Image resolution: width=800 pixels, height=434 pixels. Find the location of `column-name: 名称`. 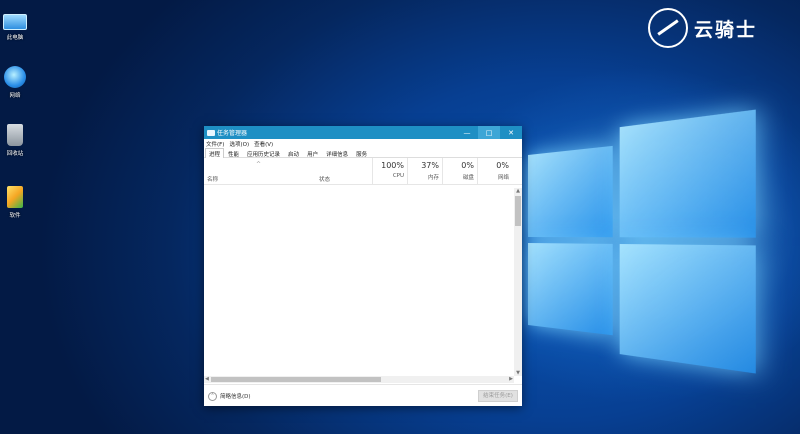

column-name: 名称 is located at coordinates (212, 179).